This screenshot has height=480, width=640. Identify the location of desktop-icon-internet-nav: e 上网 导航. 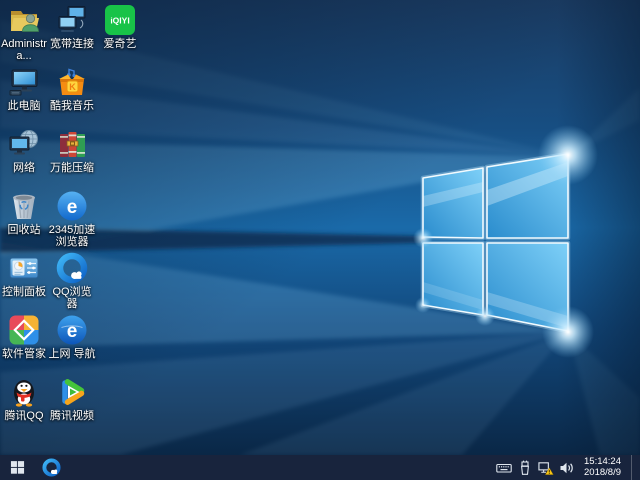
(72, 337).